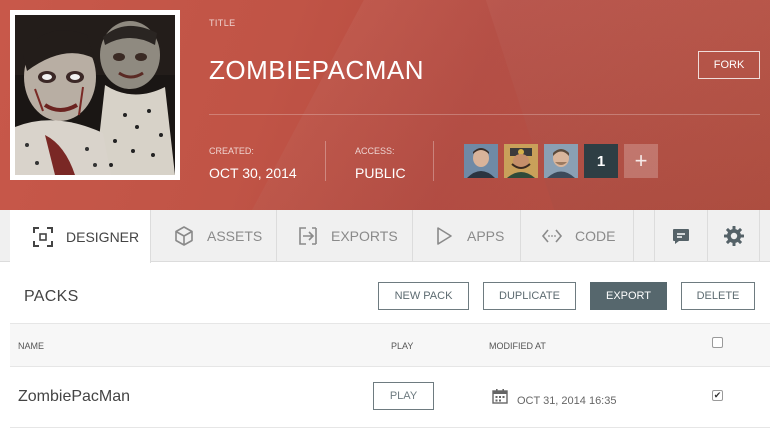  I want to click on title-label: TITLE, so click(222, 23).